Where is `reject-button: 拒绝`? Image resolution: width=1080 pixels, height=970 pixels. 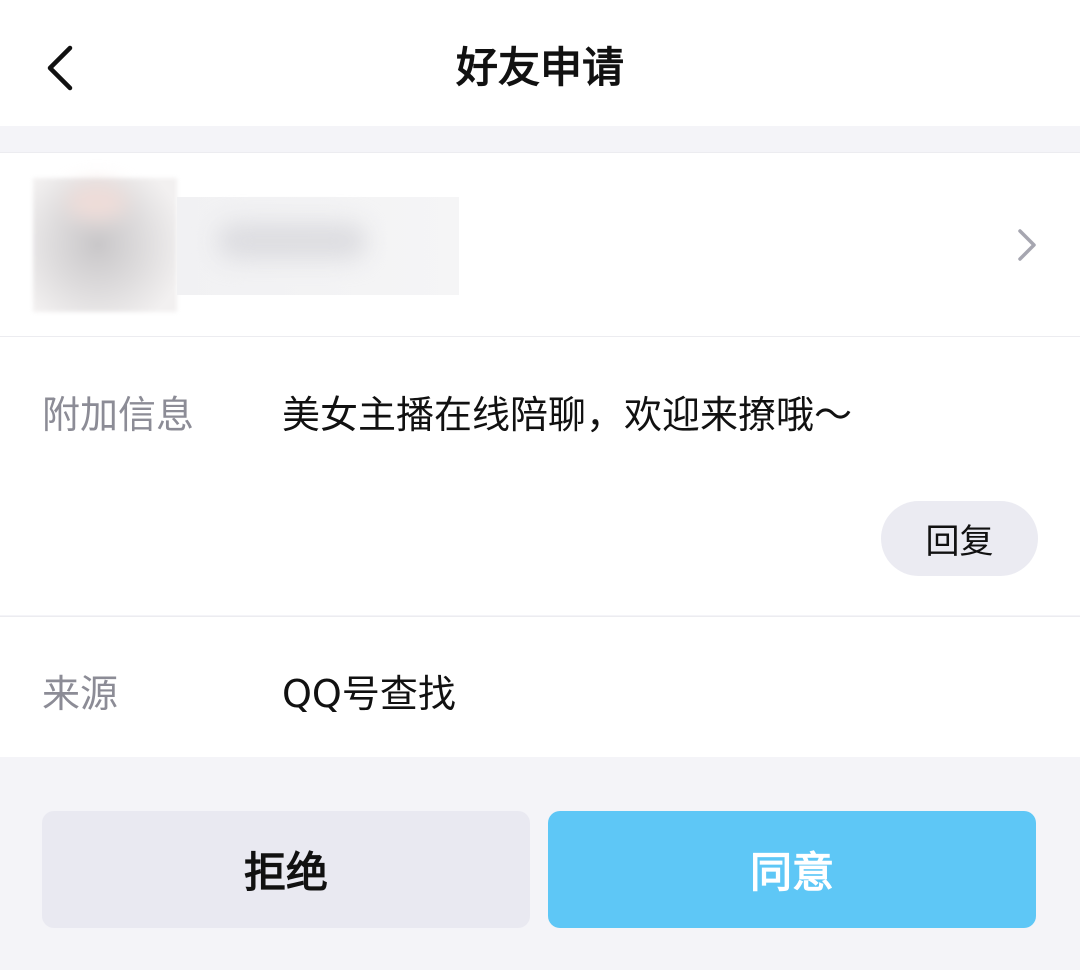 reject-button: 拒绝 is located at coordinates (286, 869).